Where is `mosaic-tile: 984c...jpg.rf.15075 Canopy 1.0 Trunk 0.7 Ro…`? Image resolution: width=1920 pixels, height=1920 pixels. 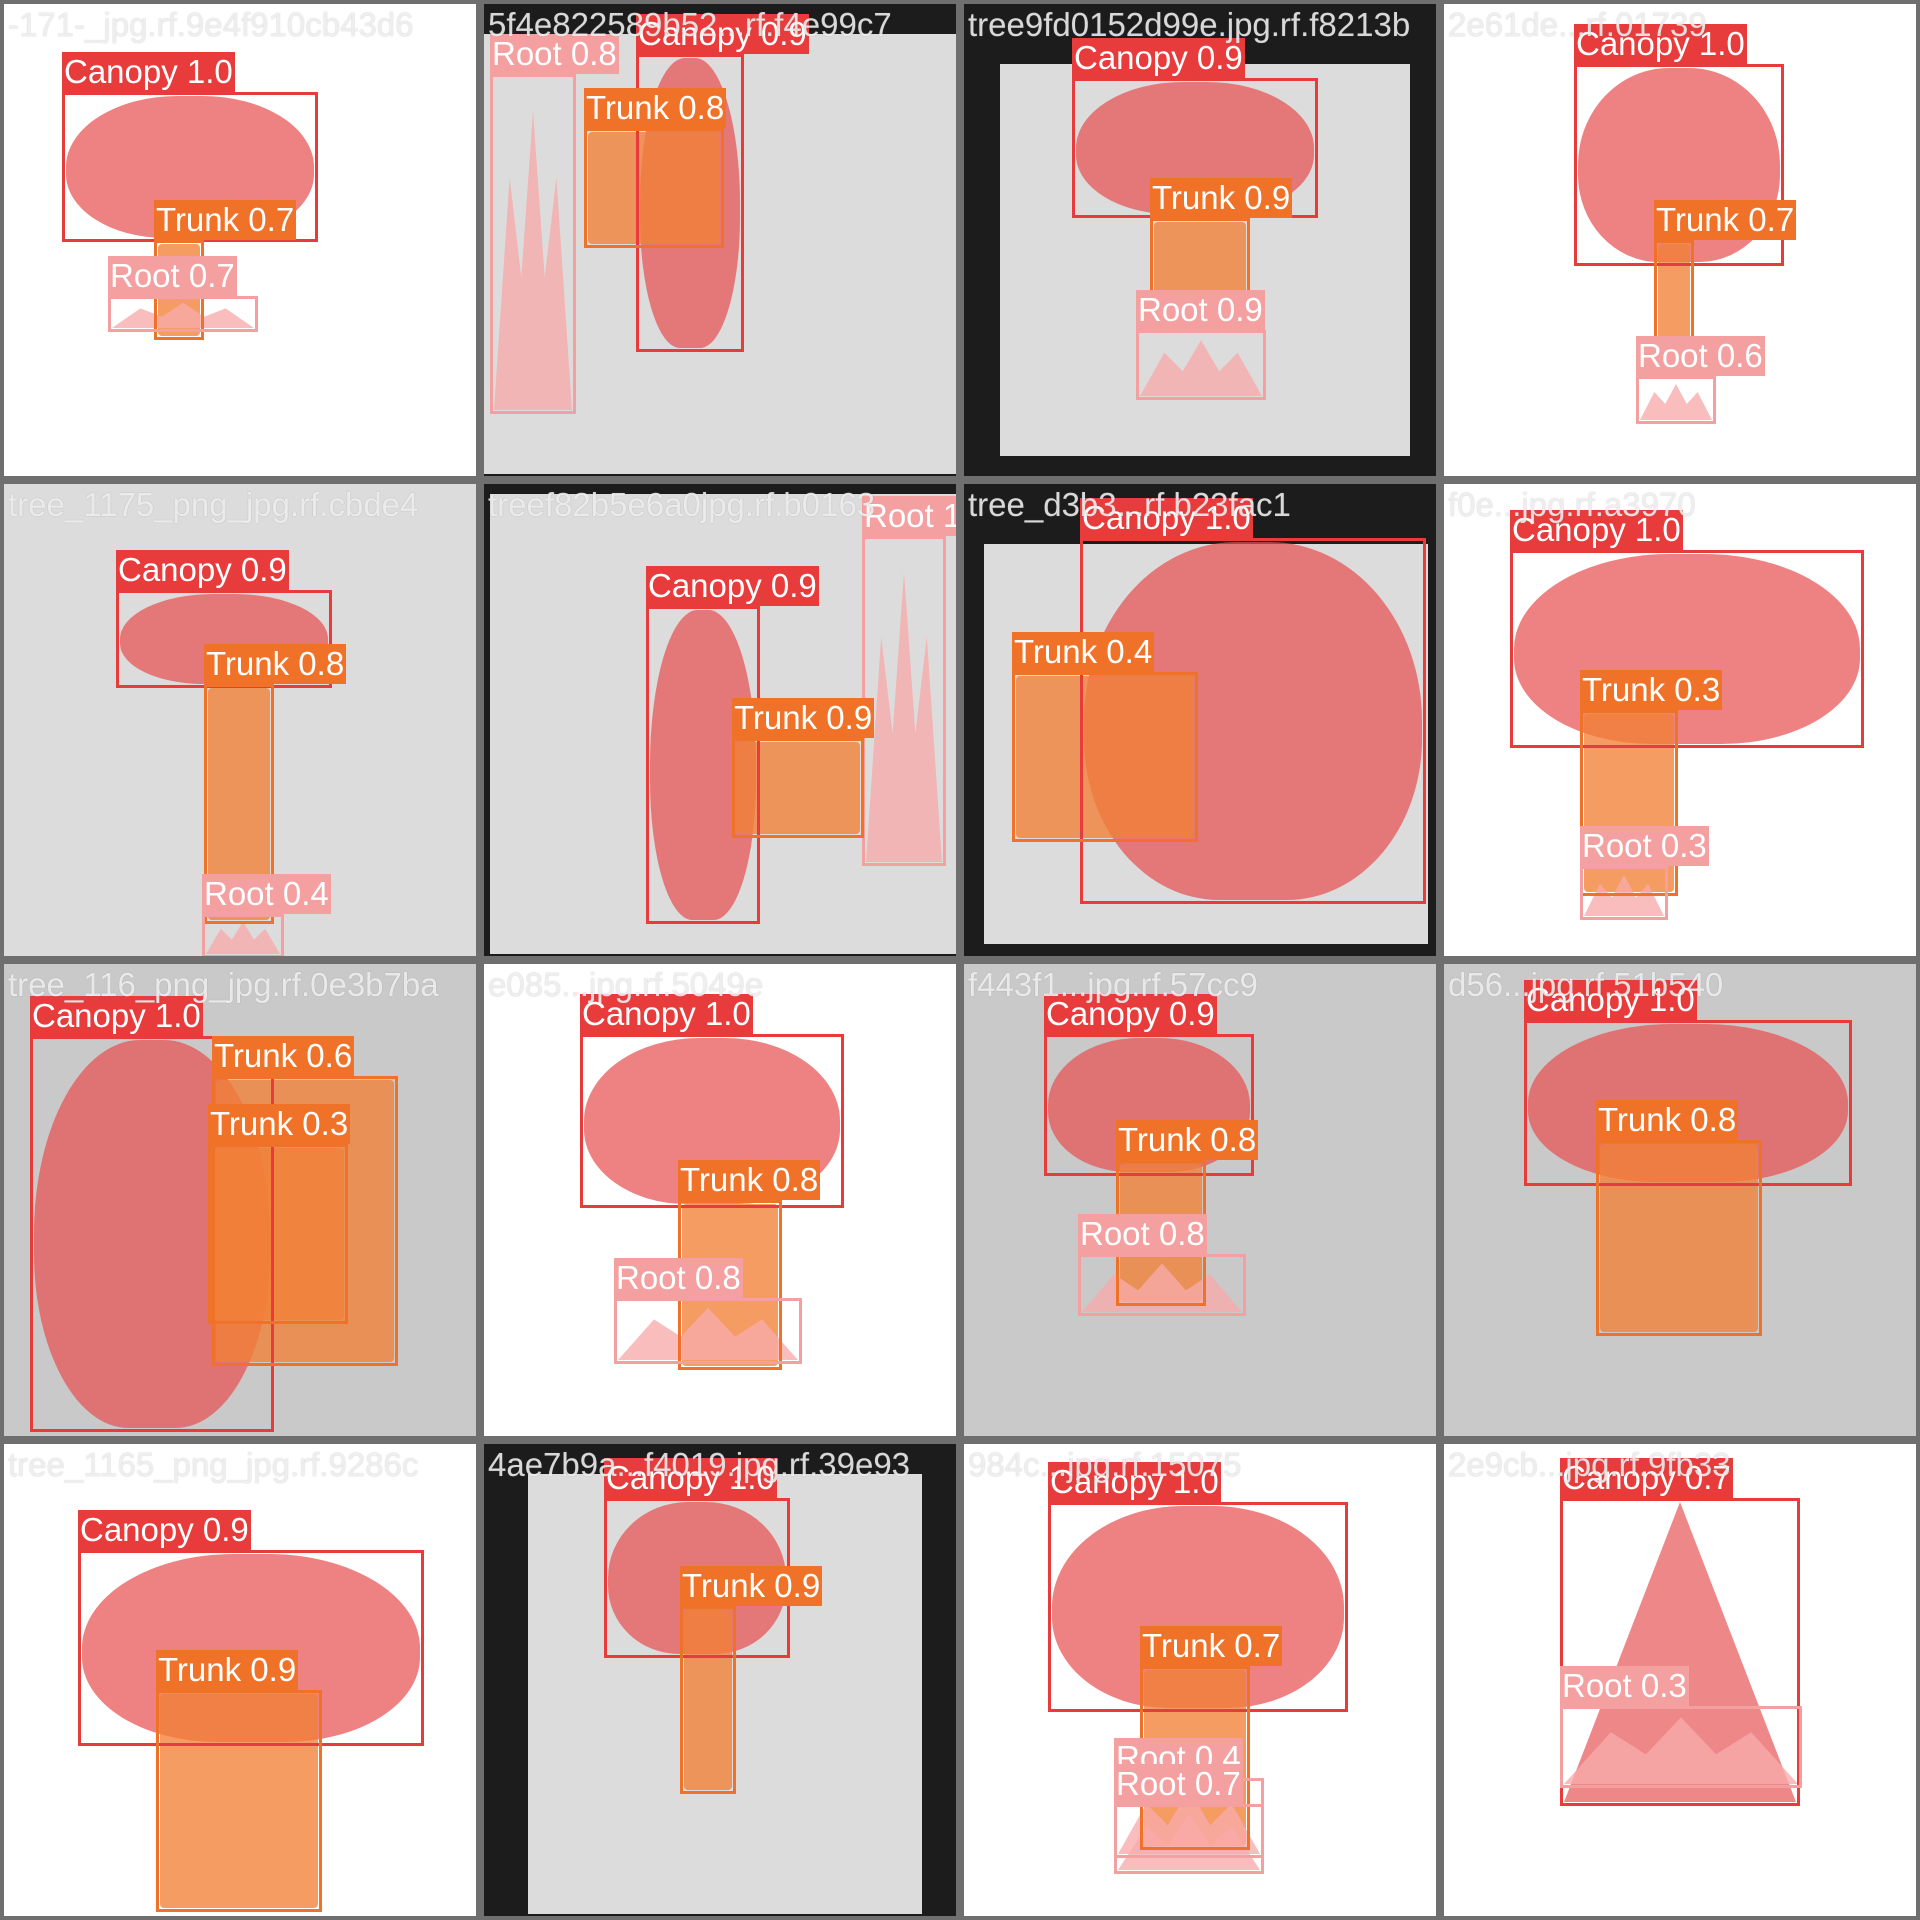
mosaic-tile: 984c...jpg.rf.15075 Canopy 1.0 Trunk 0.7 Ro… is located at coordinates (1200, 1680).